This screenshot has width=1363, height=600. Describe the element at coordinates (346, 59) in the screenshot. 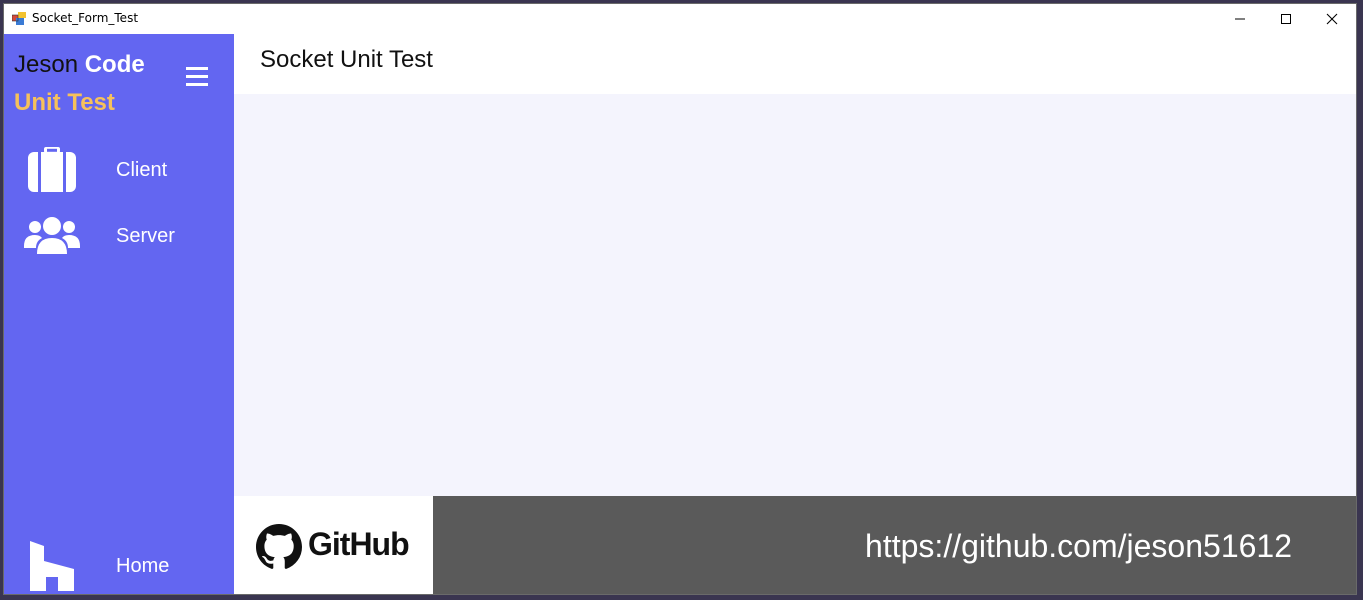

I see `page-title: Socket Unit Test` at that location.